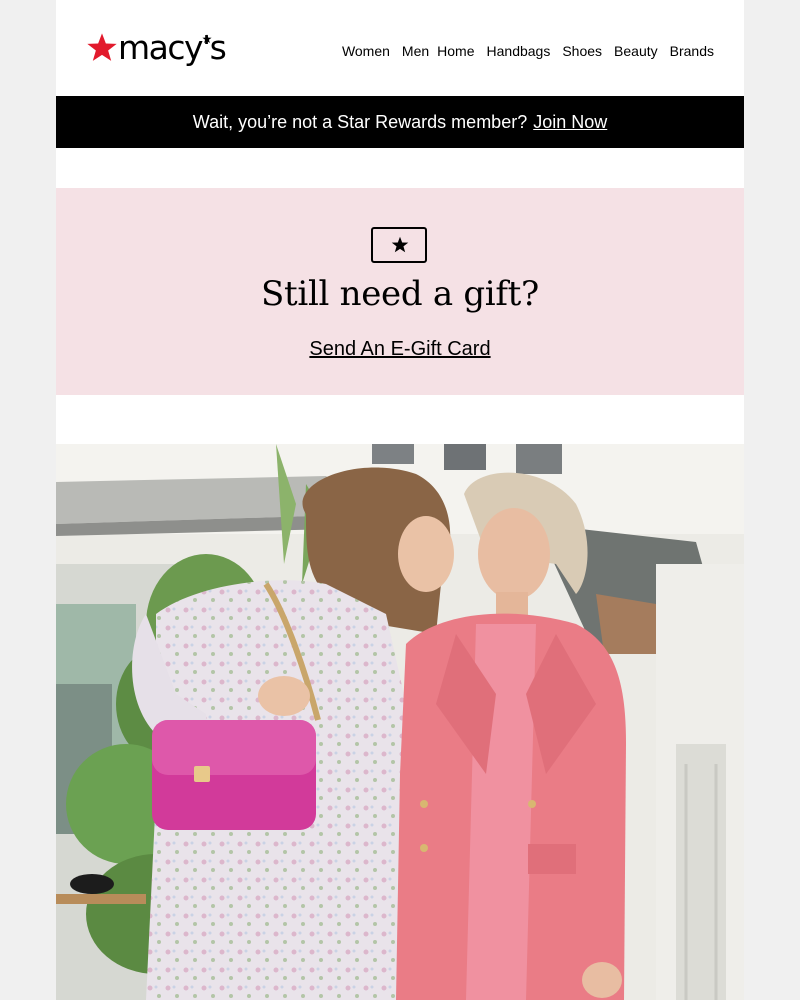 Image resolution: width=800 pixels, height=1000 pixels. I want to click on red-star-icon, so click(102, 47).